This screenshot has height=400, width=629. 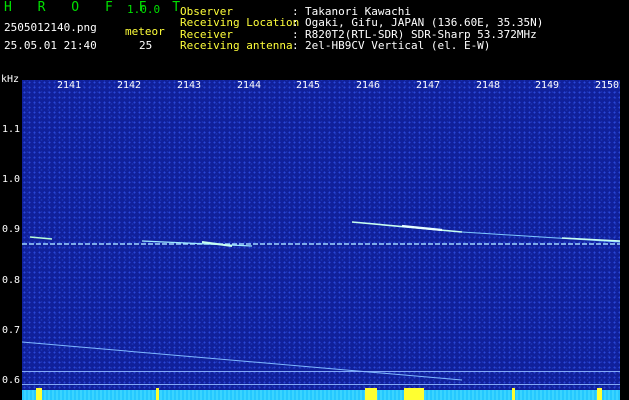 What do you see at coordinates (146, 45) in the screenshot?
I see `meteor-count: 25` at bounding box center [146, 45].